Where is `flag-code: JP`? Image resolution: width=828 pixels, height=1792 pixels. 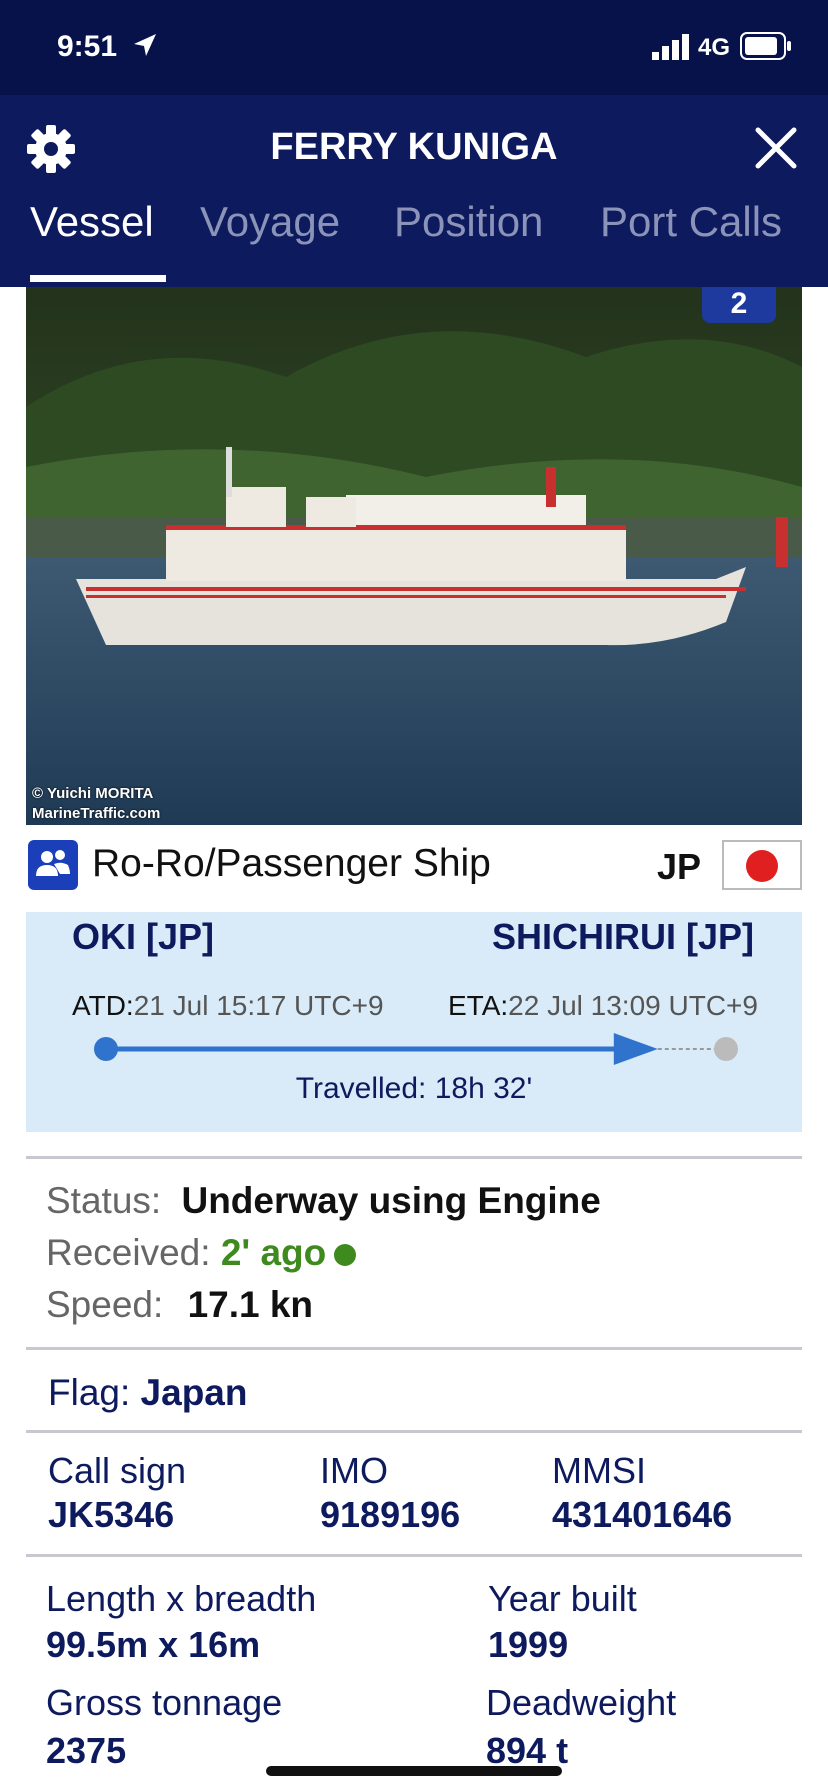
flag-code: JP is located at coordinates (679, 866).